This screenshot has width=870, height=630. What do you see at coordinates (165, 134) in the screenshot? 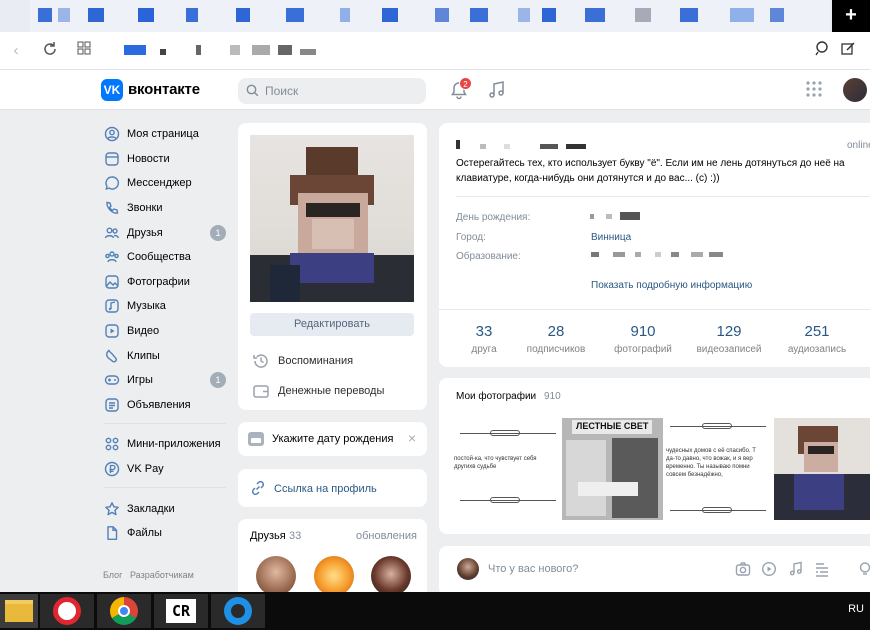
I see `sidebar-item-1-items: Моя страница` at bounding box center [165, 134].